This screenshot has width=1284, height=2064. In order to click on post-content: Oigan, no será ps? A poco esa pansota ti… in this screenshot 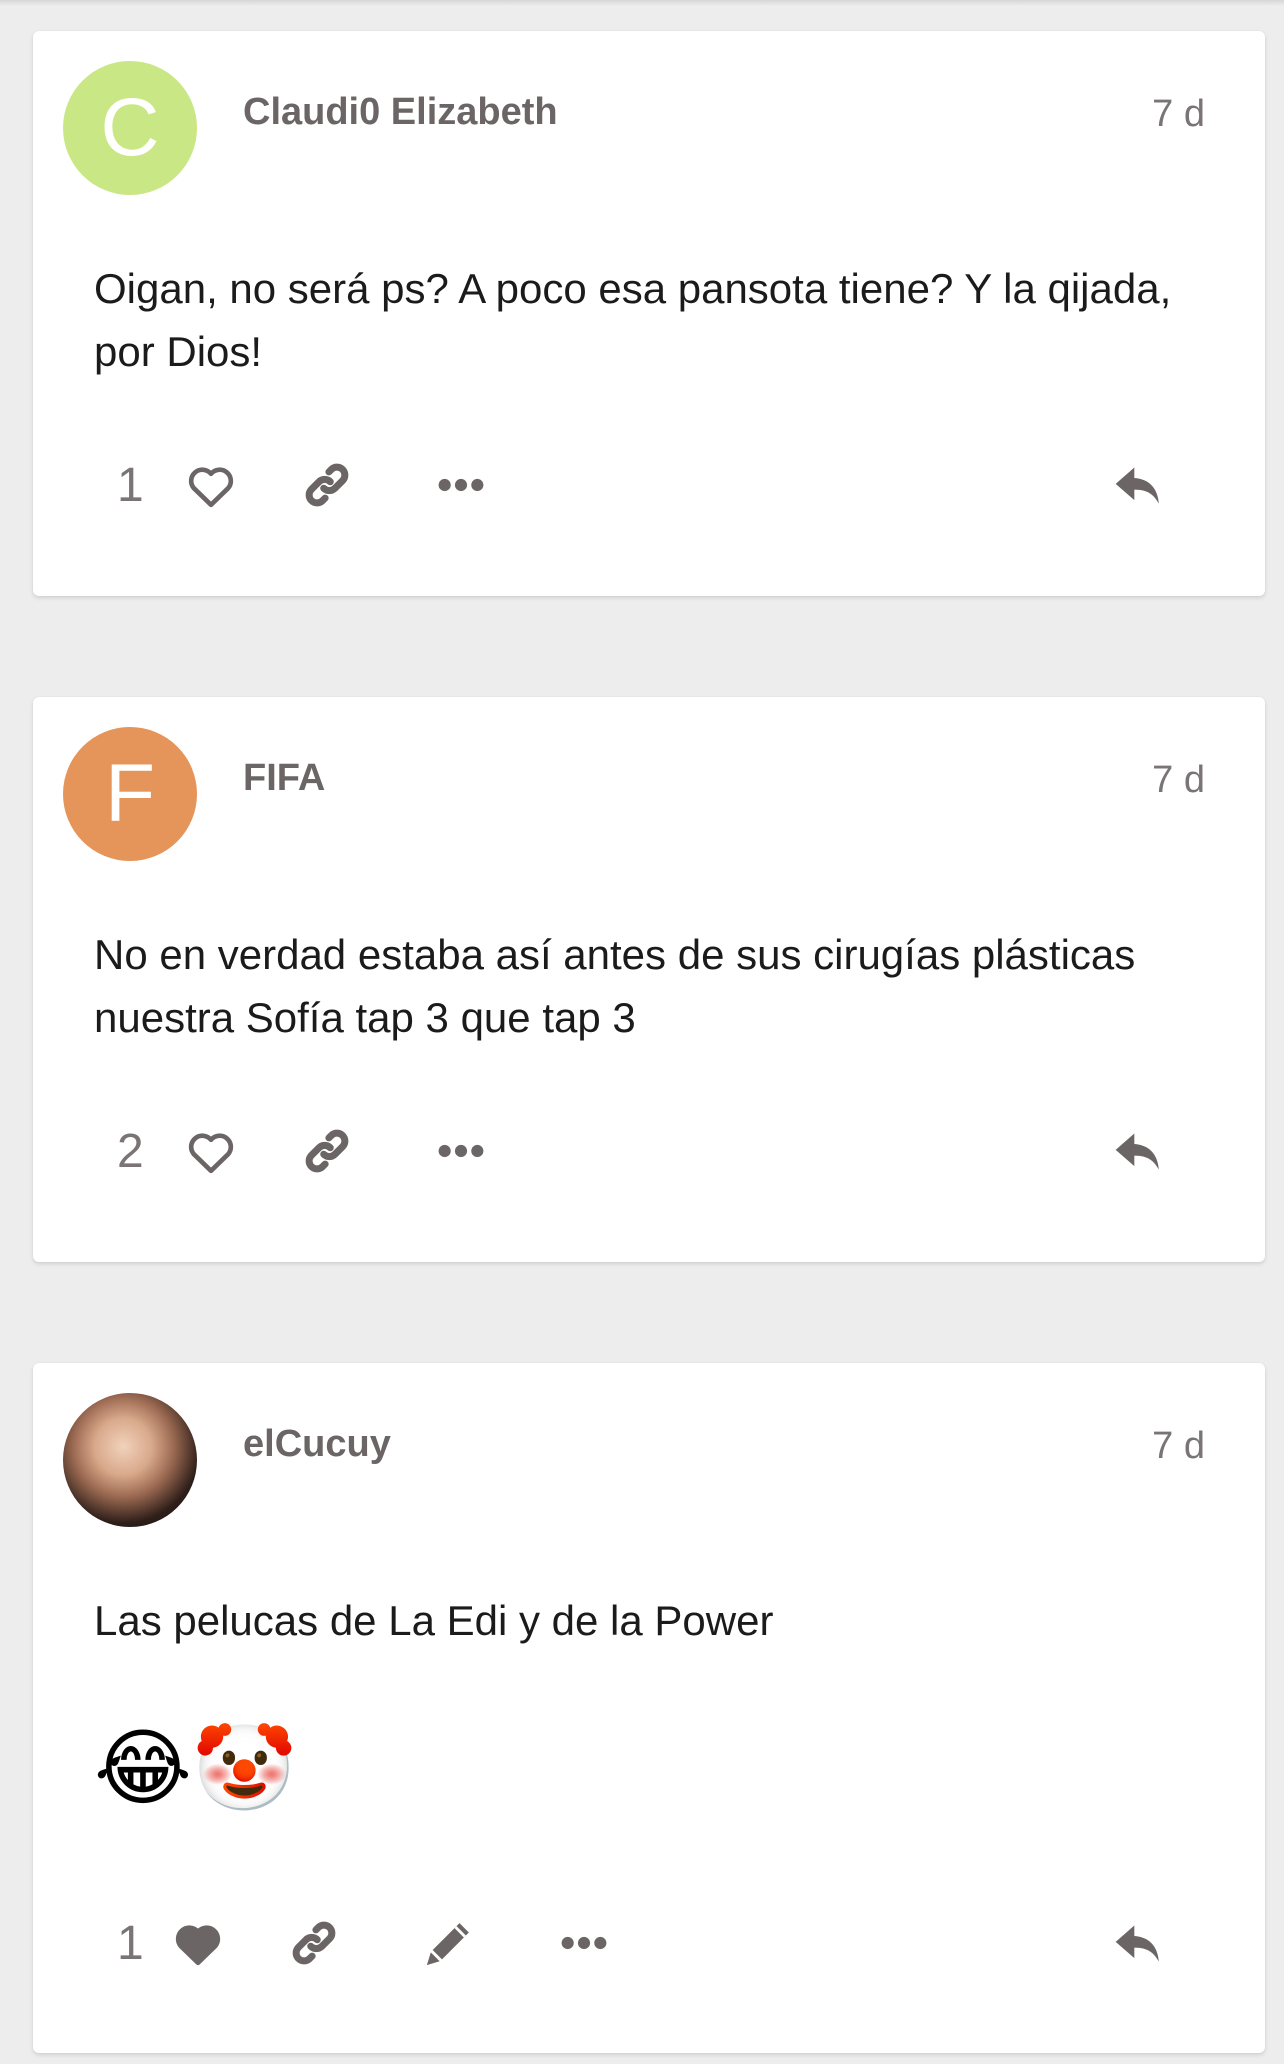, I will do `click(633, 320)`.